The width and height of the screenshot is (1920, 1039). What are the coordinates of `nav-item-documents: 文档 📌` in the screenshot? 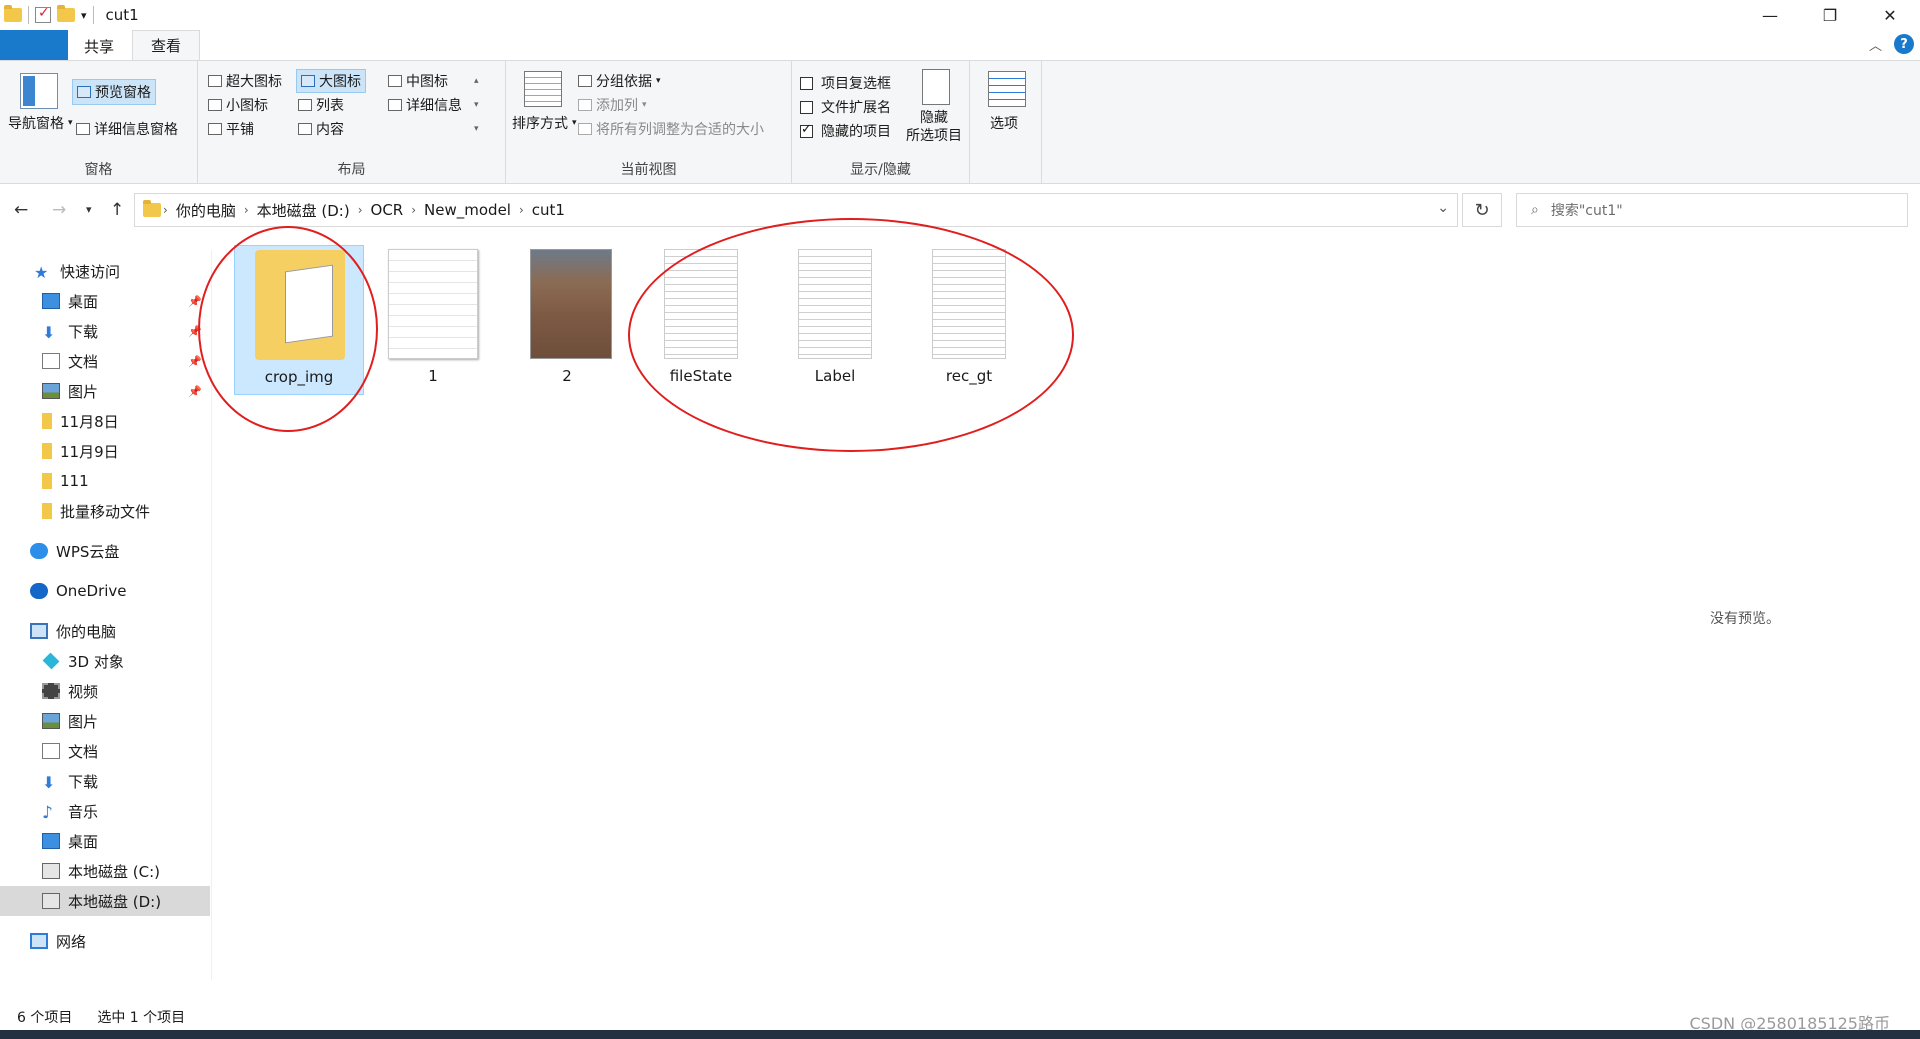 It's located at (105, 361).